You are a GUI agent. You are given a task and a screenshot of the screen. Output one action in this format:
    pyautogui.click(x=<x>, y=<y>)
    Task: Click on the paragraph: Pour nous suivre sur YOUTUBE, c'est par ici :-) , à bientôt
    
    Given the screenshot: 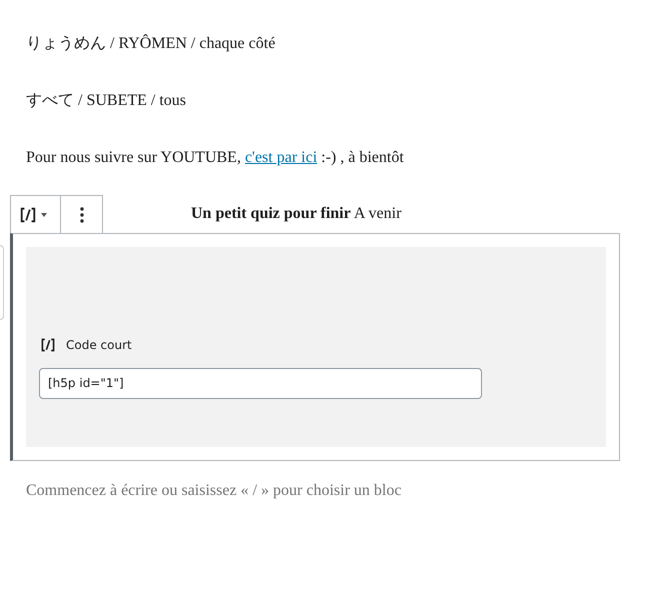 What is the action you would take?
    pyautogui.click(x=215, y=158)
    